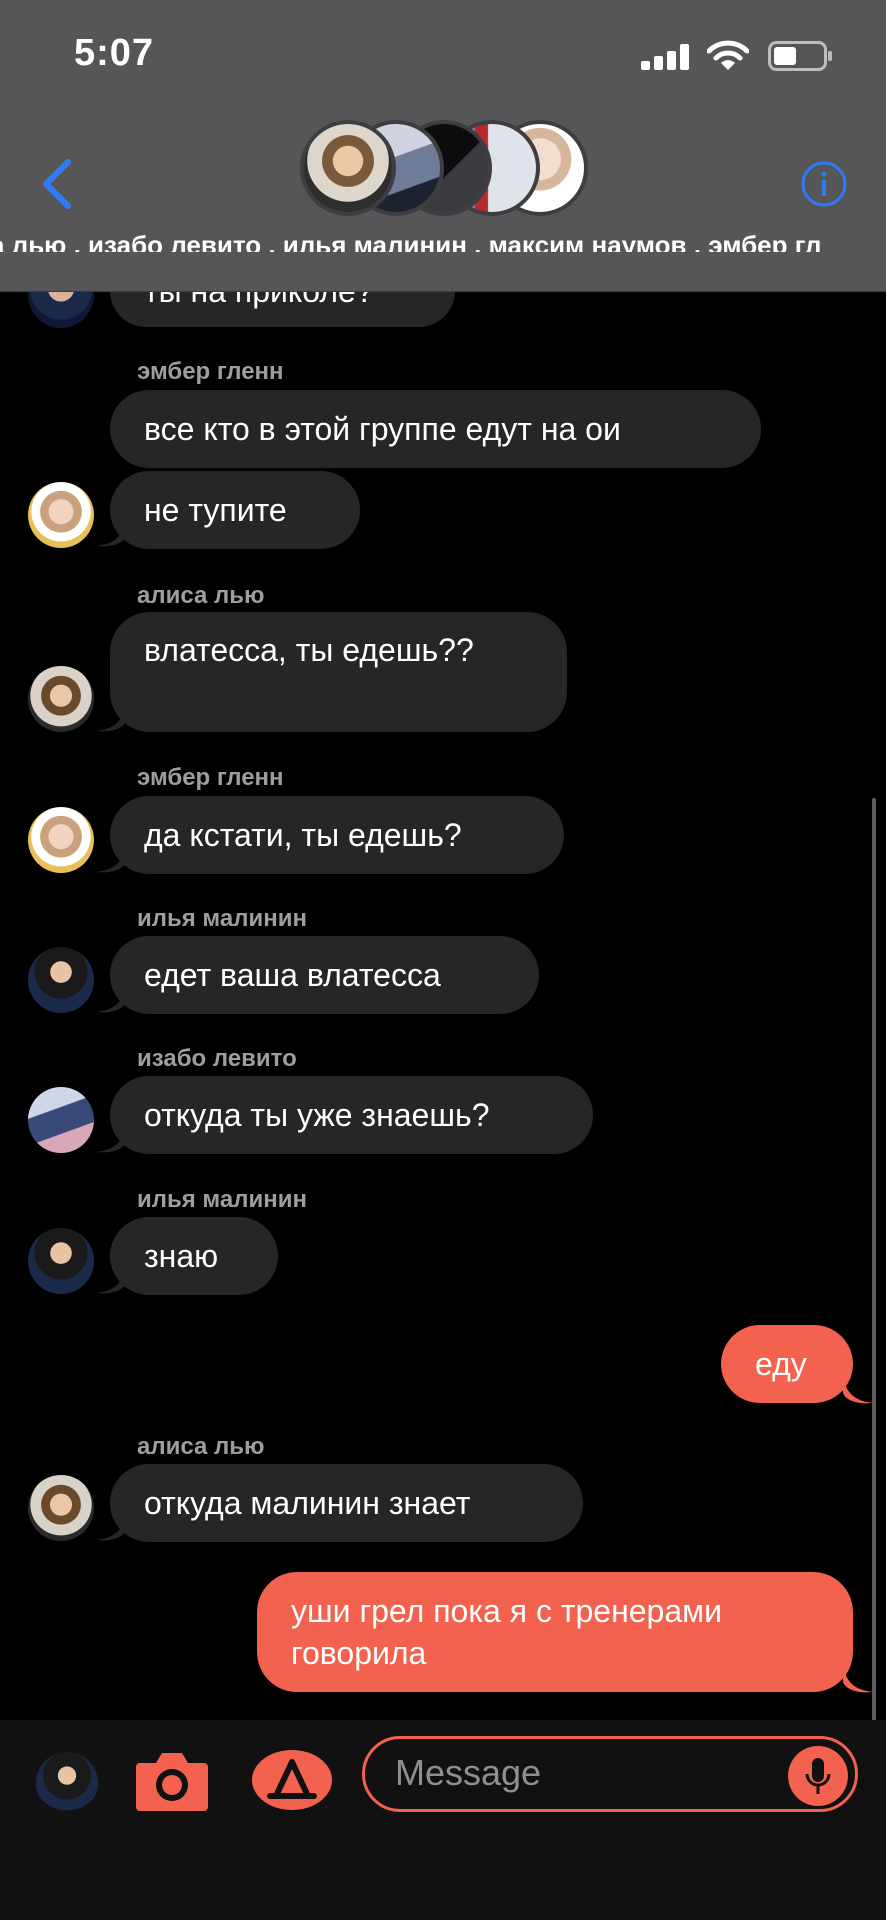  What do you see at coordinates (67, 1783) in the screenshot?
I see `avatar-icon` at bounding box center [67, 1783].